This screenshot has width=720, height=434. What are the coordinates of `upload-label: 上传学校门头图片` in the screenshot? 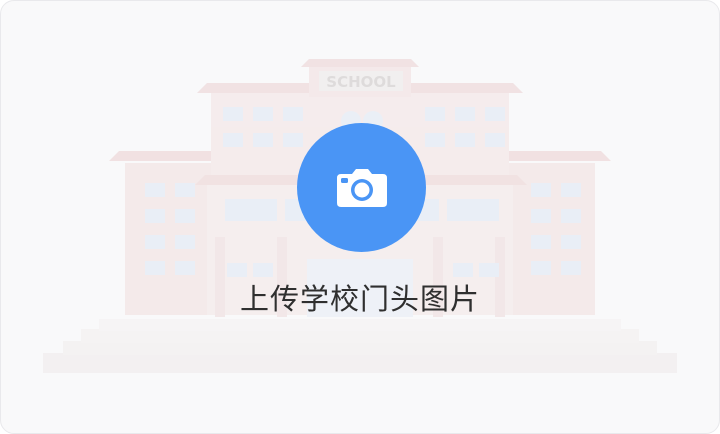 It's located at (359, 299).